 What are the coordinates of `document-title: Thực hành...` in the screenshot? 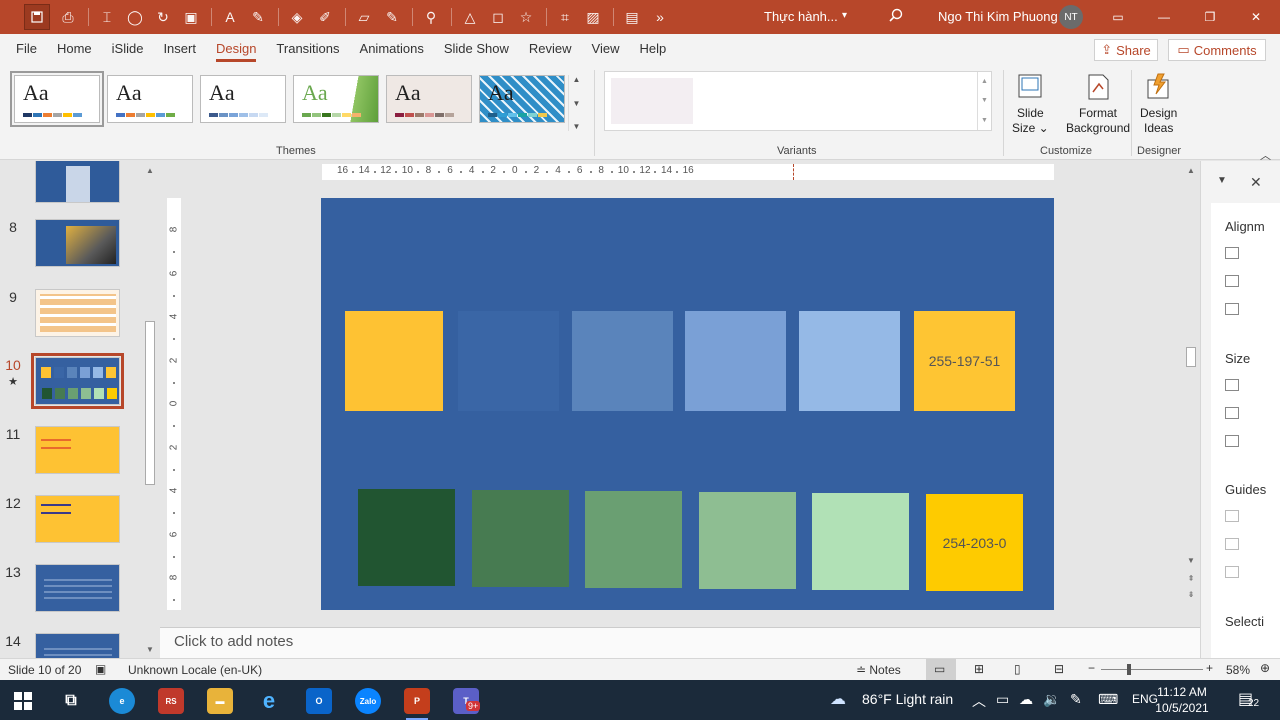 It's located at (801, 16).